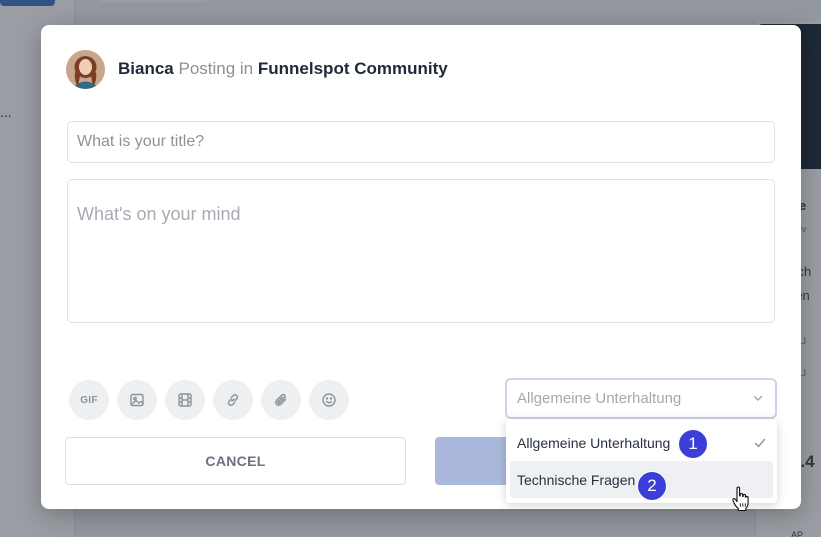 The image size is (821, 537). Describe the element at coordinates (740, 499) in the screenshot. I see `hand-cursor-icon` at that location.